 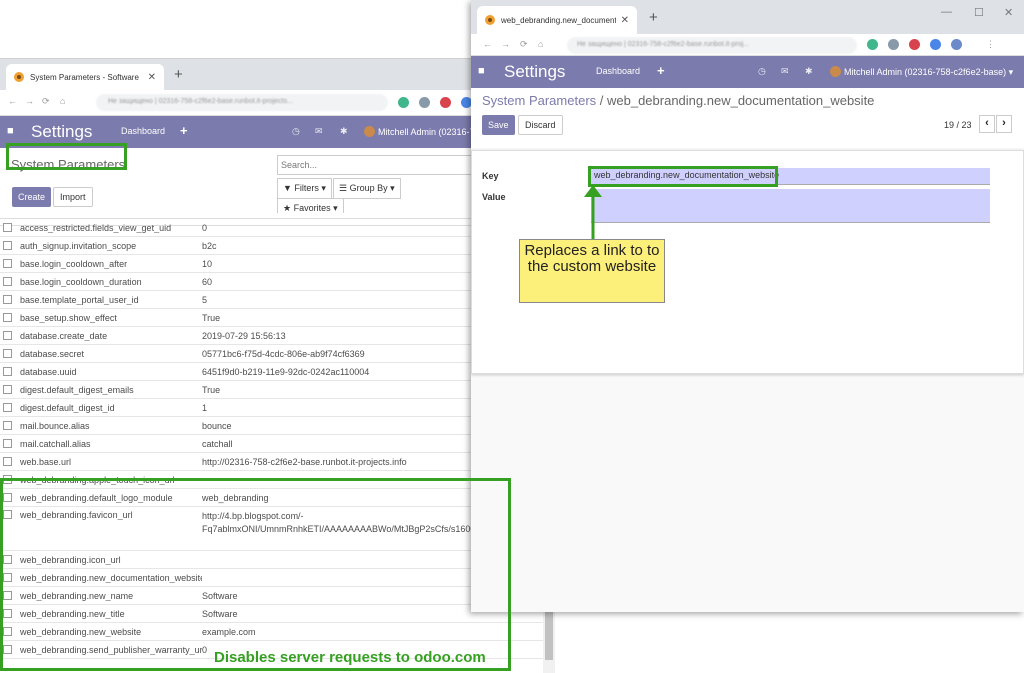 I want to click on table-row: base.login_cooldown_after 10, so click(x=272, y=264).